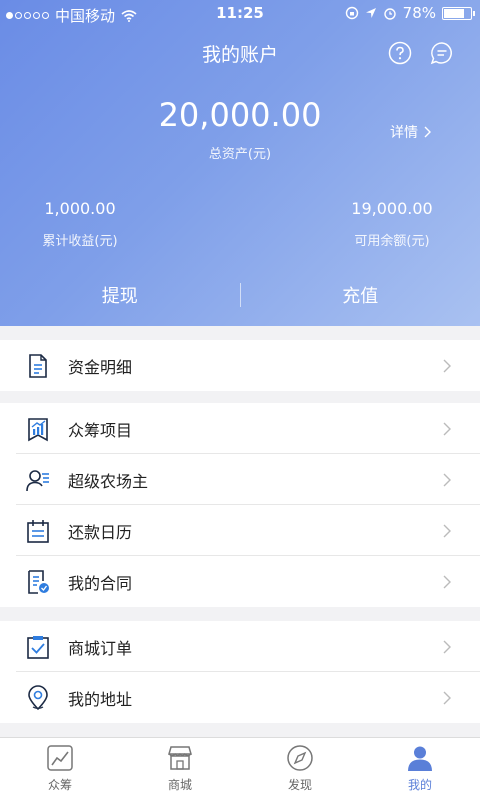  What do you see at coordinates (299, 785) in the screenshot?
I see `tab-label: 发现` at bounding box center [299, 785].